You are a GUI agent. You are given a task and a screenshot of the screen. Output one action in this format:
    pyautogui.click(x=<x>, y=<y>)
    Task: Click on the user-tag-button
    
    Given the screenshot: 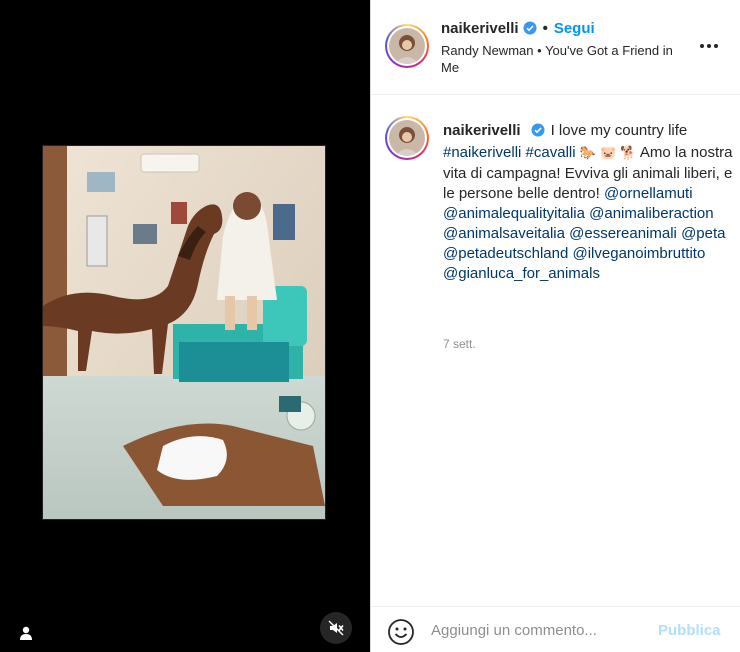 What is the action you would take?
    pyautogui.click(x=26, y=633)
    